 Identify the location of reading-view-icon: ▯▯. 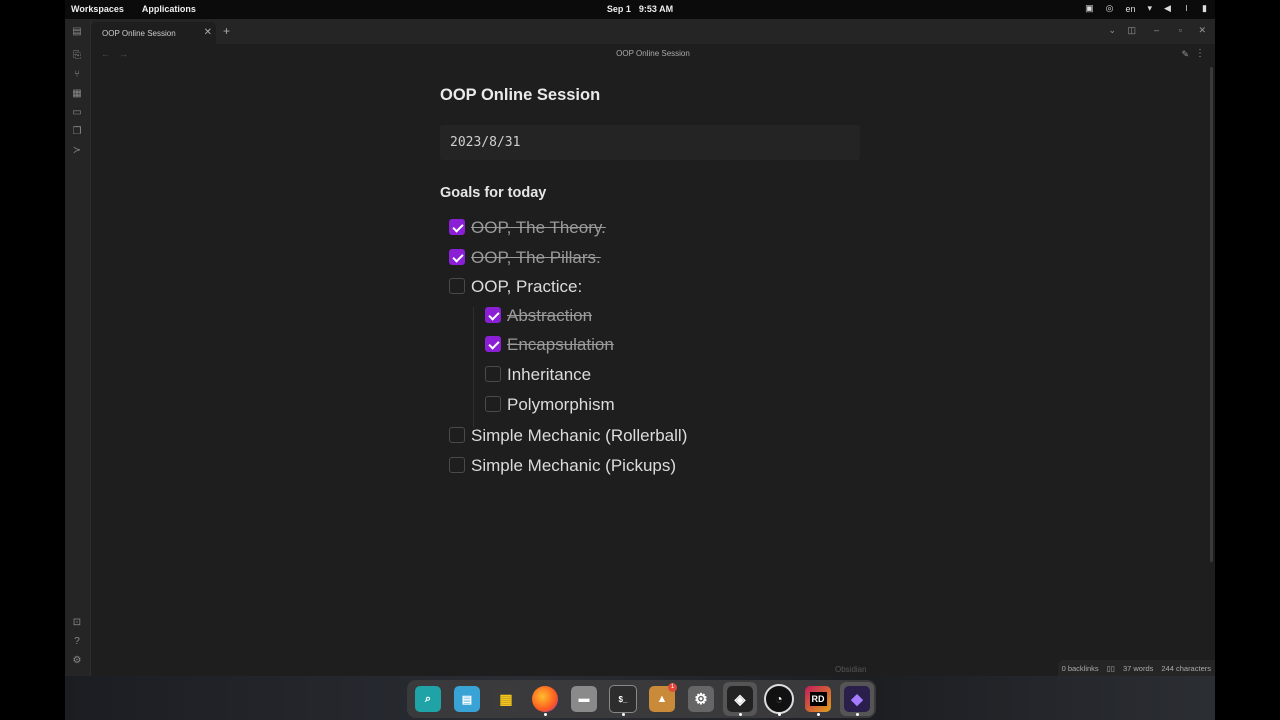
(1111, 668).